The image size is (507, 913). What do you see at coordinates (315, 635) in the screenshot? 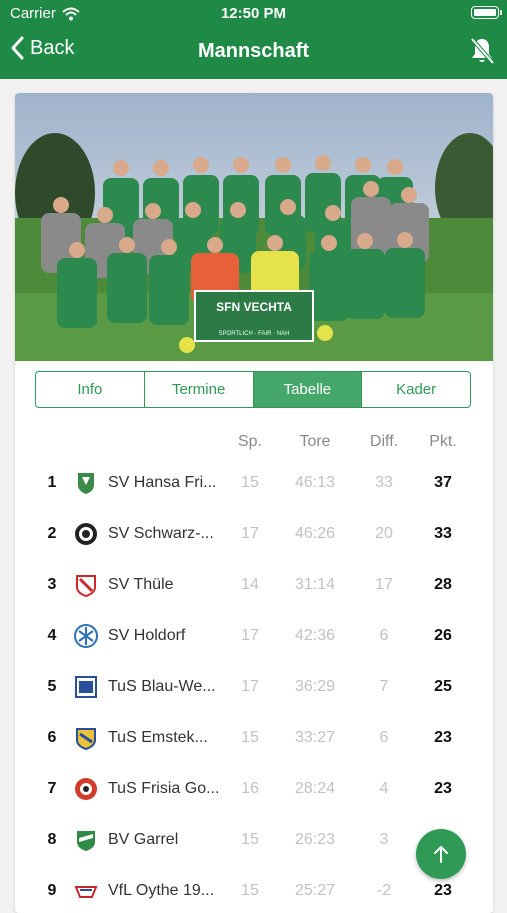
I see `row-tore: 42:36` at bounding box center [315, 635].